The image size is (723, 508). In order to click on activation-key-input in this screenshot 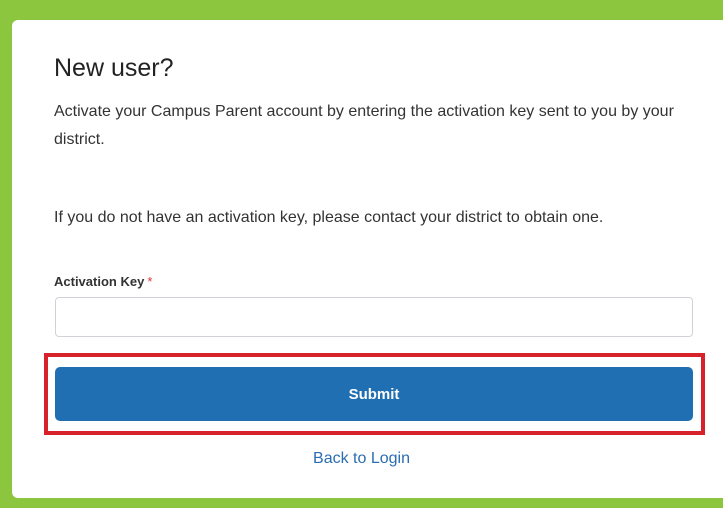, I will do `click(374, 317)`.